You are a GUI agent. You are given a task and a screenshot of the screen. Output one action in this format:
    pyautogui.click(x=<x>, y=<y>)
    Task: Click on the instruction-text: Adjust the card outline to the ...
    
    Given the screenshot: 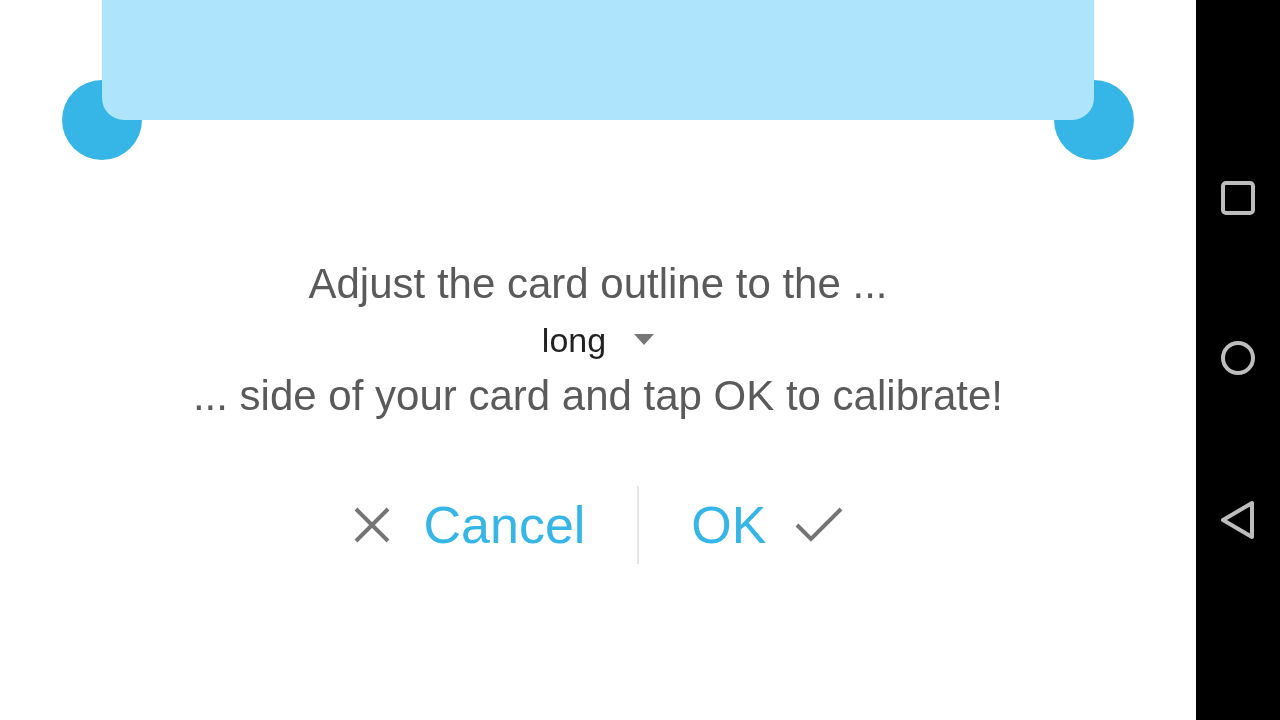 What is the action you would take?
    pyautogui.click(x=598, y=284)
    